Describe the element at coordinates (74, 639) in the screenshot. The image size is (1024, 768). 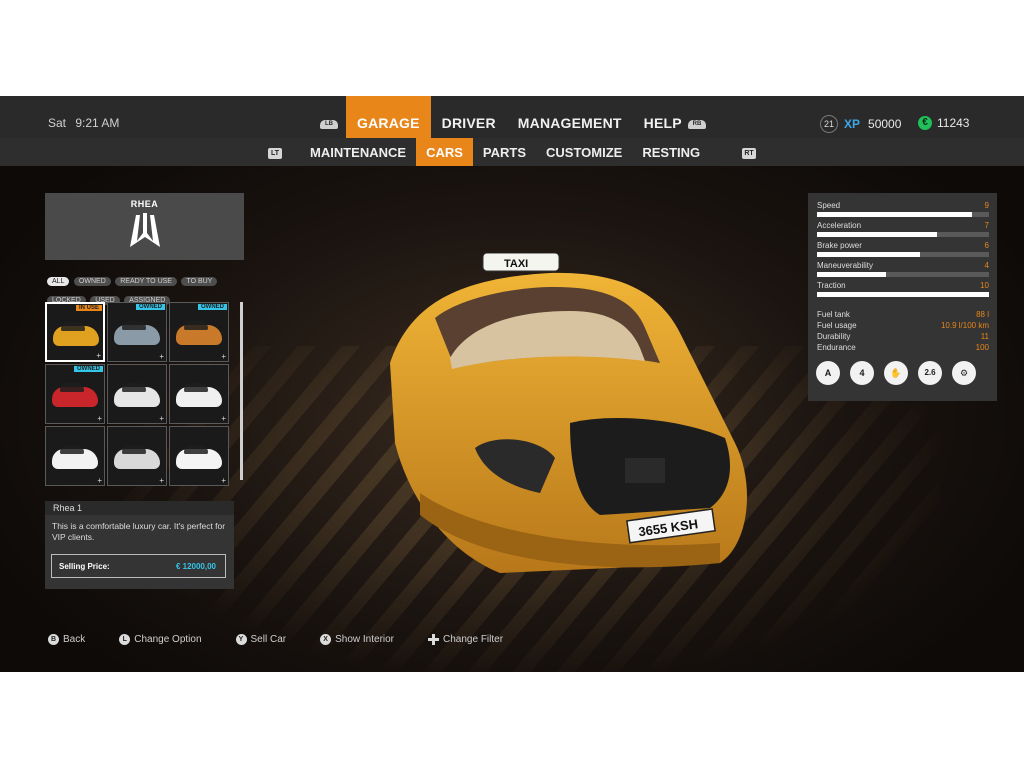
I see `prompt-label: Back` at that location.